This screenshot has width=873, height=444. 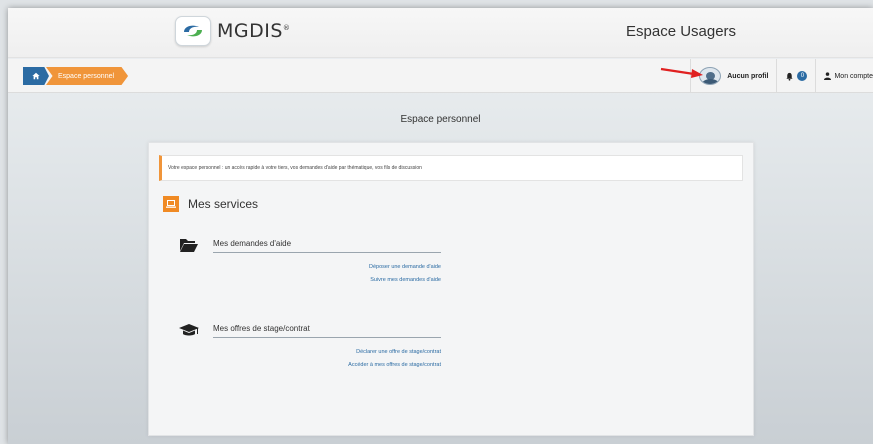 What do you see at coordinates (853, 76) in the screenshot?
I see `account-label: Mon compte` at bounding box center [853, 76].